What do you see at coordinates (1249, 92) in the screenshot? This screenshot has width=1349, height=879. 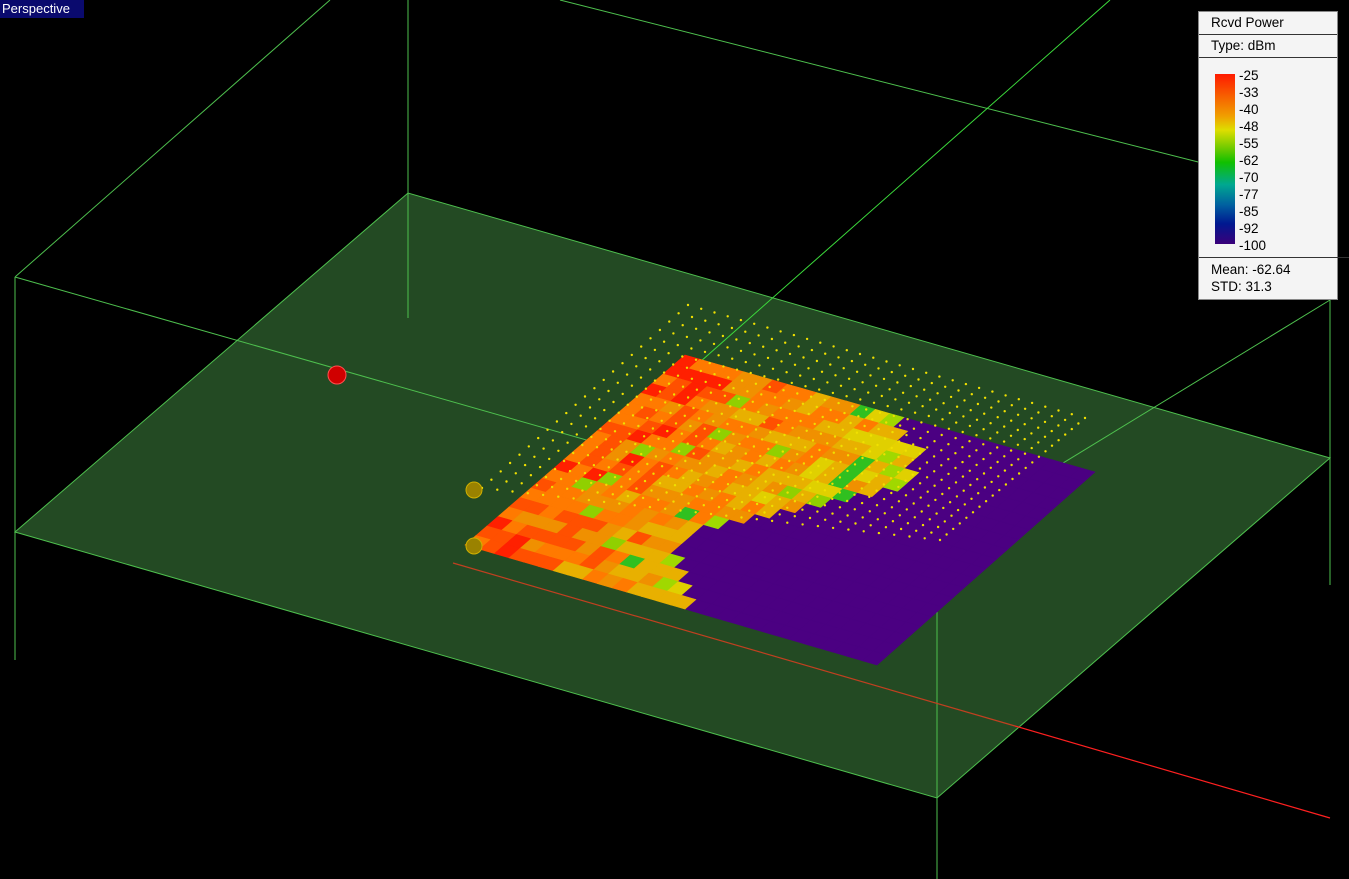 I see `tick-label: -33` at bounding box center [1249, 92].